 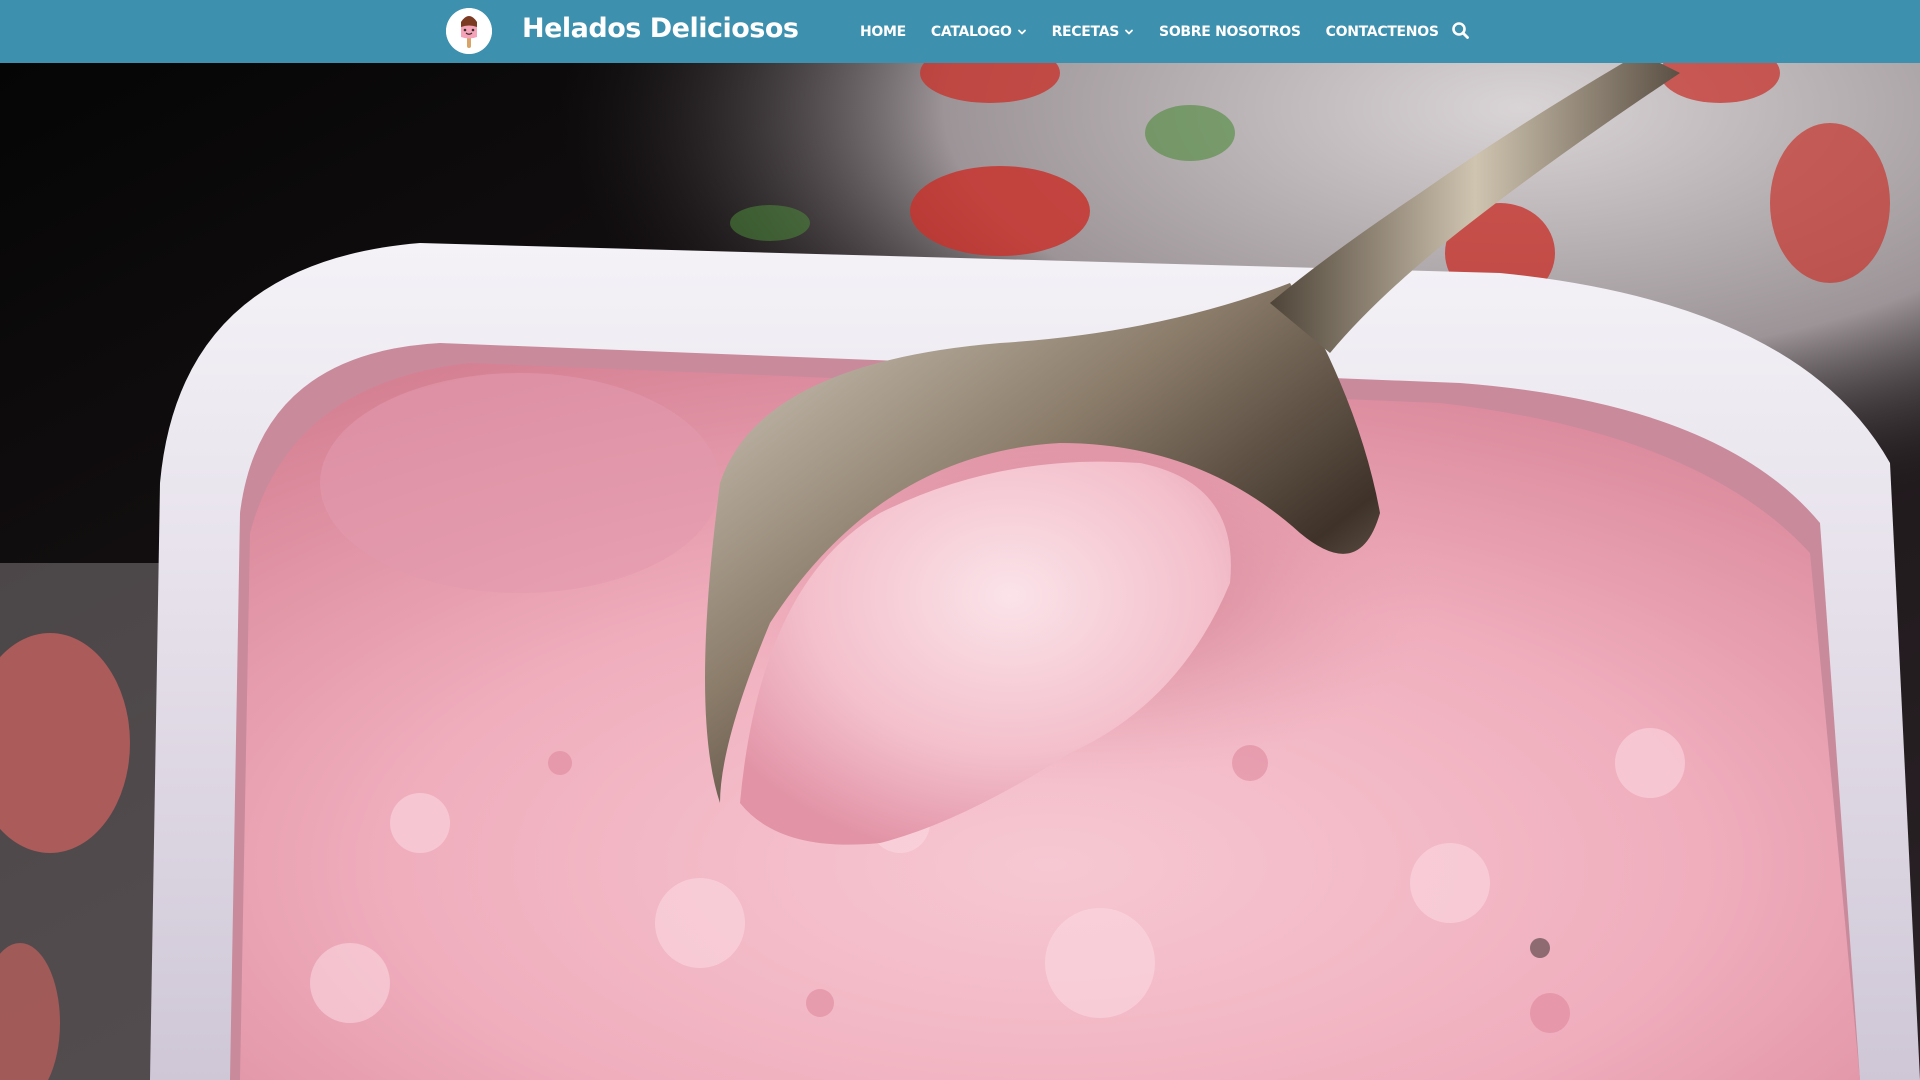 I want to click on popsicle-logo-icon, so click(x=469, y=31).